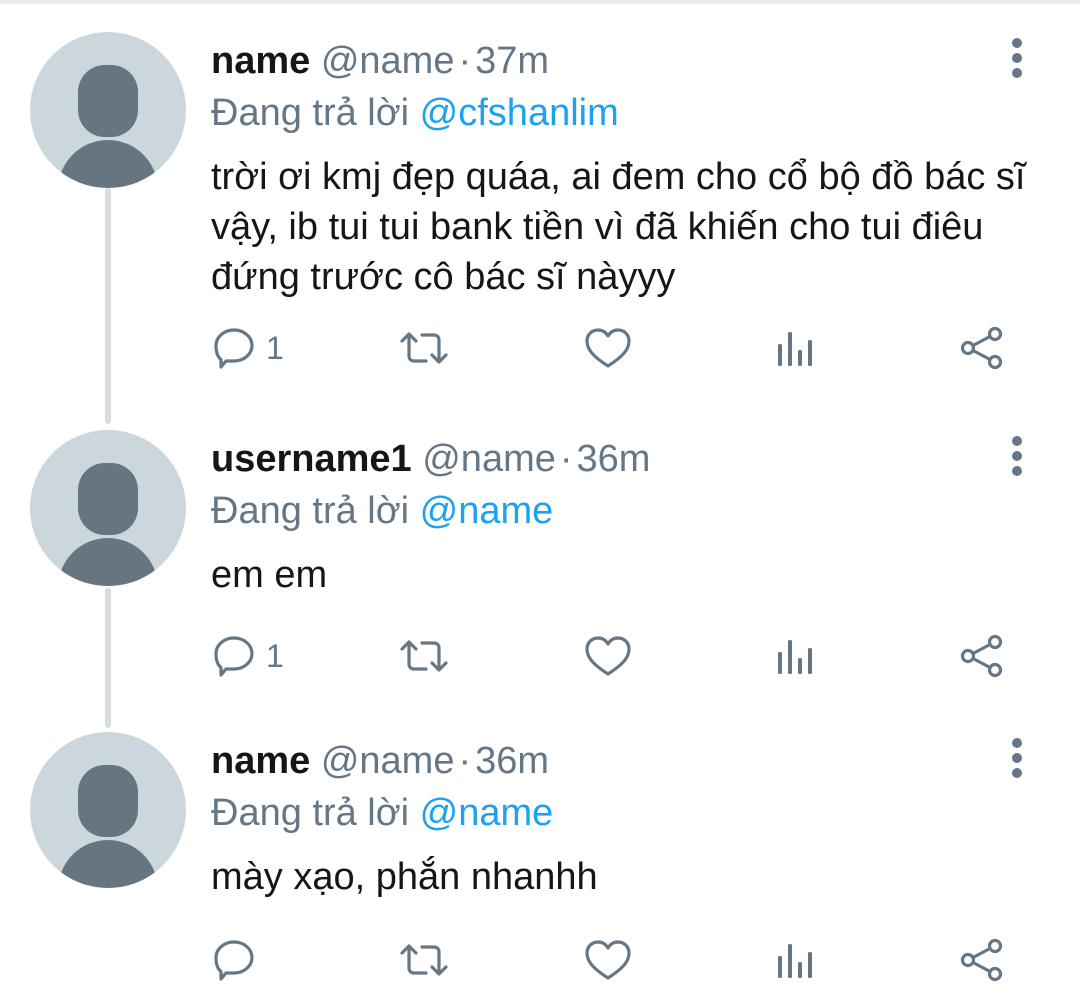 This screenshot has height=1007, width=1080. Describe the element at coordinates (415, 113) in the screenshot. I see `replying-to: Đang trả lời @cfshanlim` at that location.